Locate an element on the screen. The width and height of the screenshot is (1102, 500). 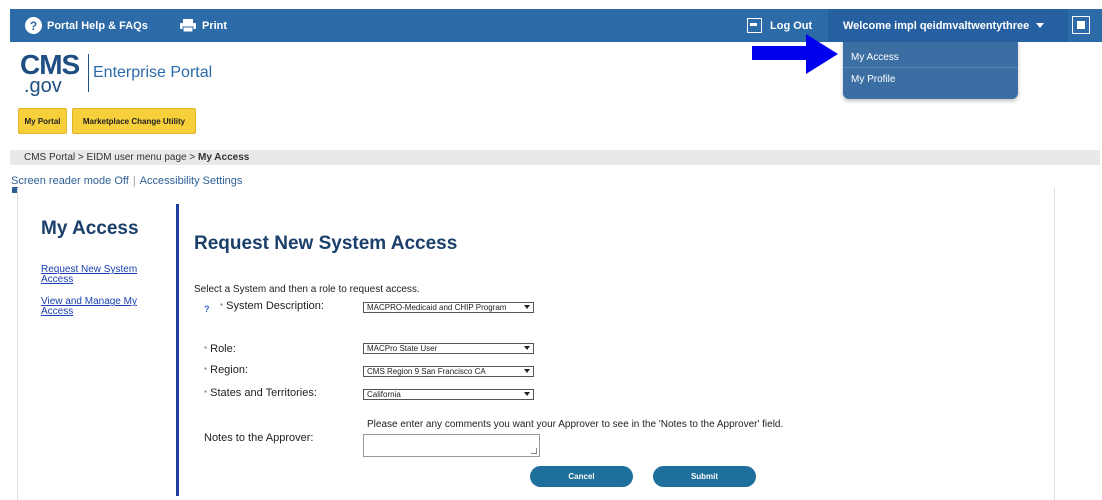
role-value: MACPro State User is located at coordinates (402, 348).